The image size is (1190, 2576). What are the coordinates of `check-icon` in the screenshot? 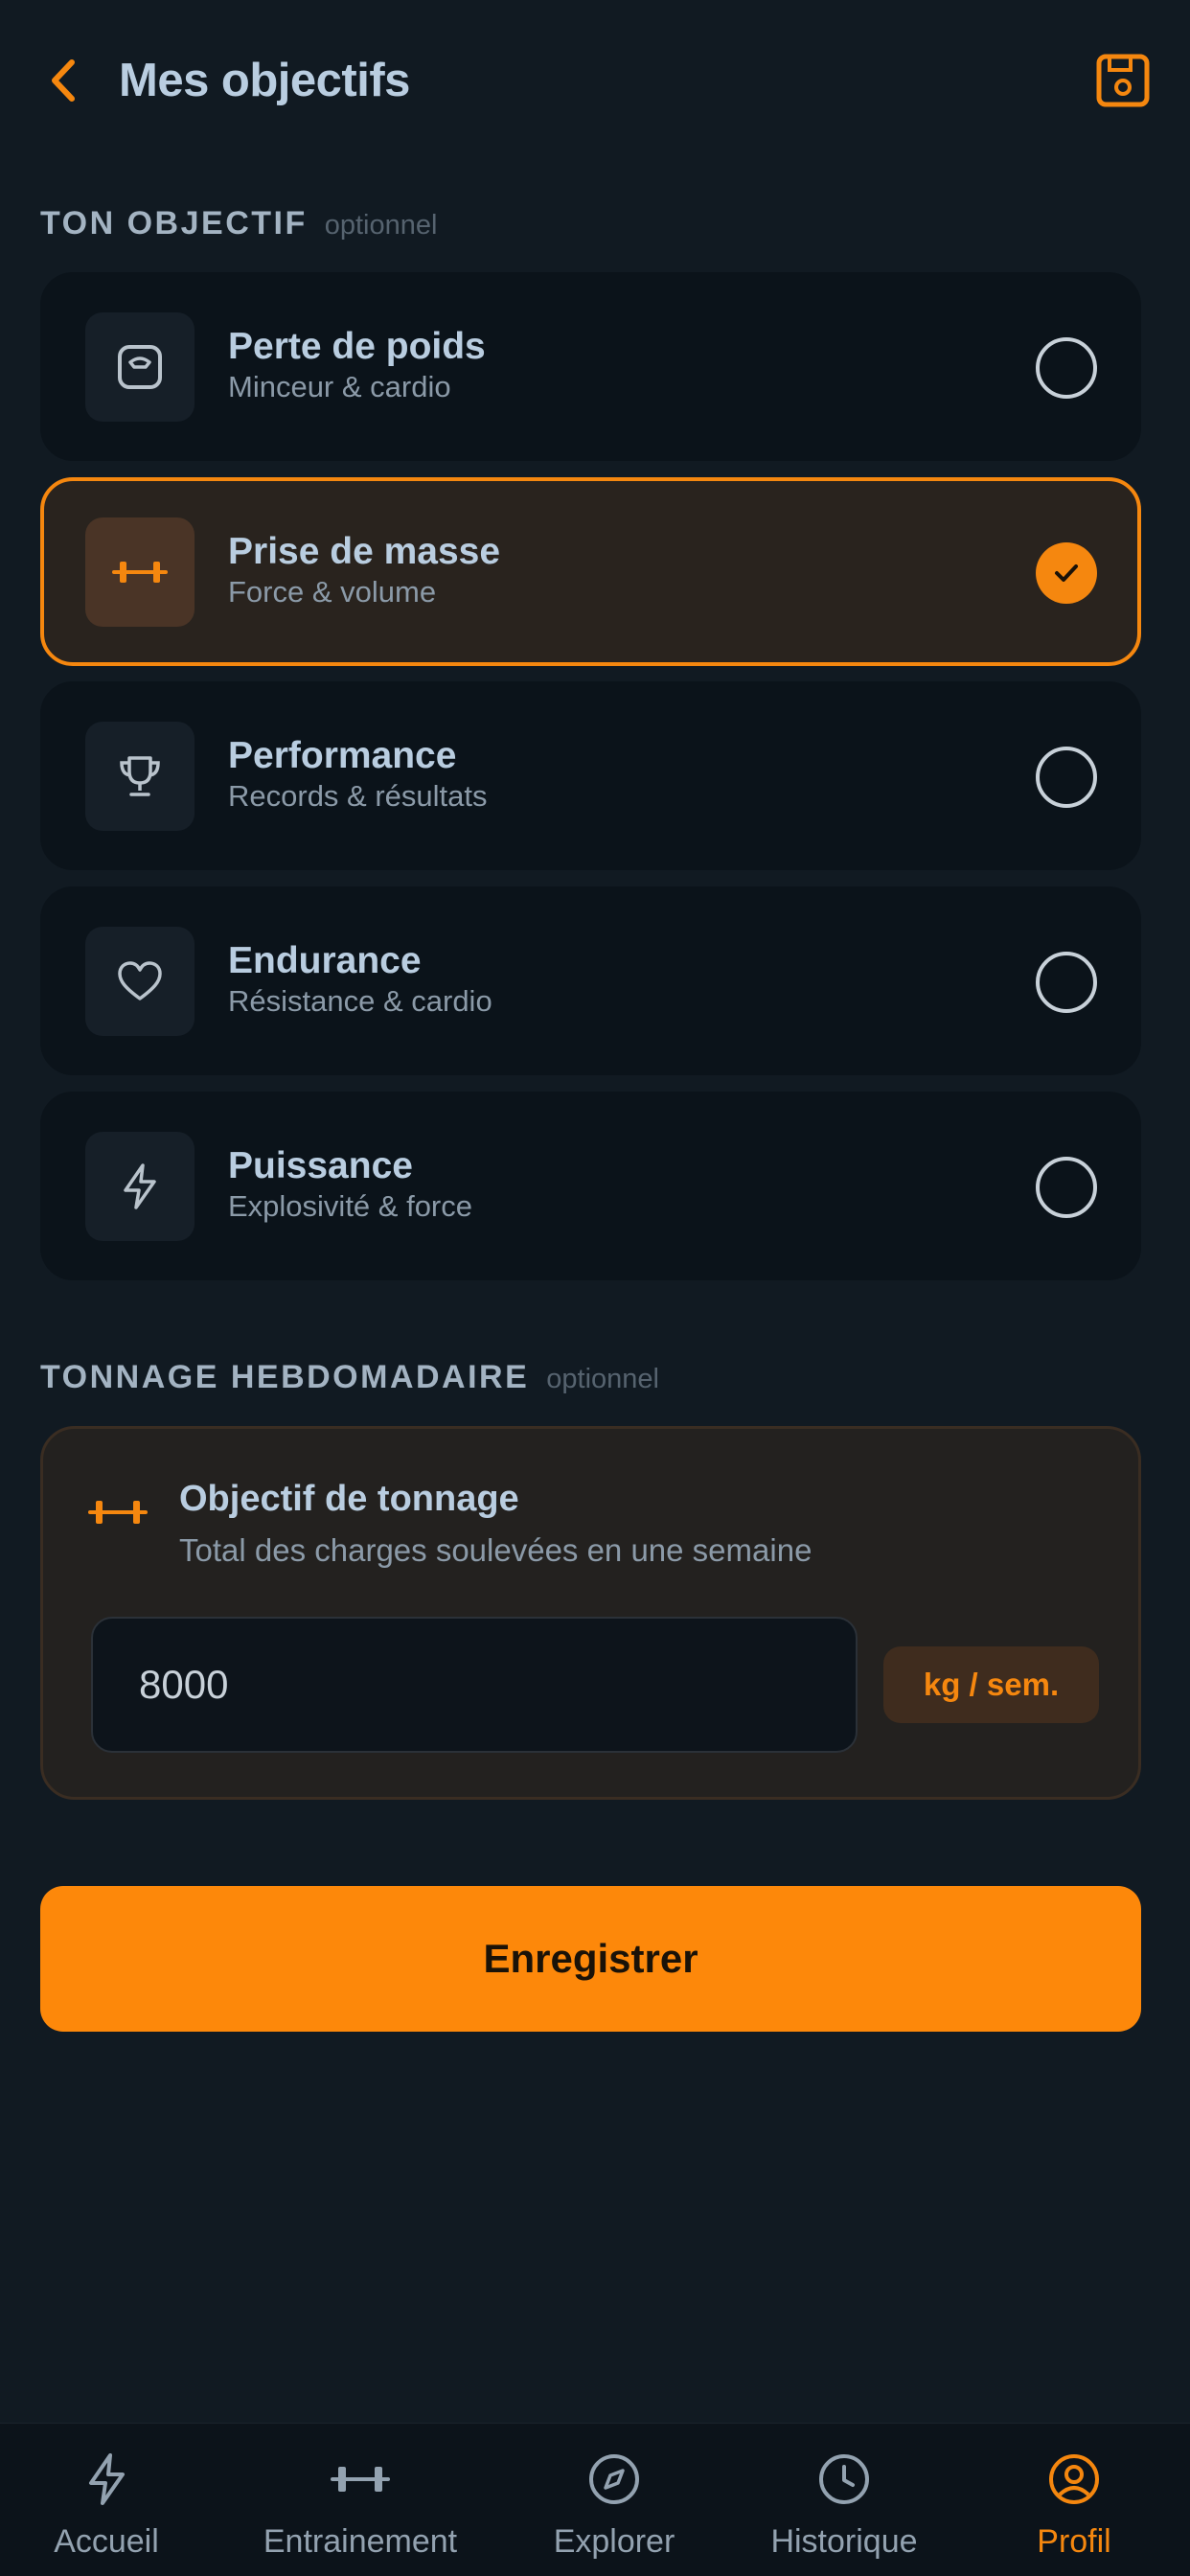 It's located at (1067, 573).